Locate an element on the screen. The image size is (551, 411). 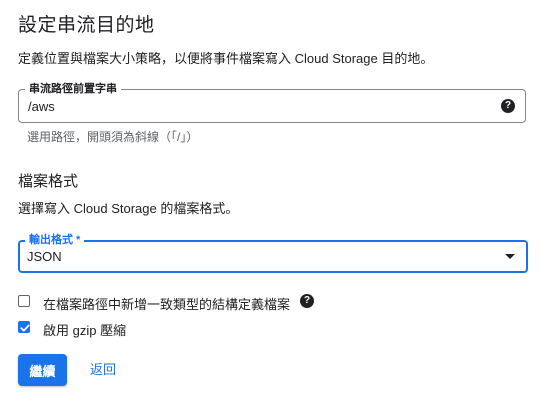
page-title: 設定串流目的地 is located at coordinates (86, 25).